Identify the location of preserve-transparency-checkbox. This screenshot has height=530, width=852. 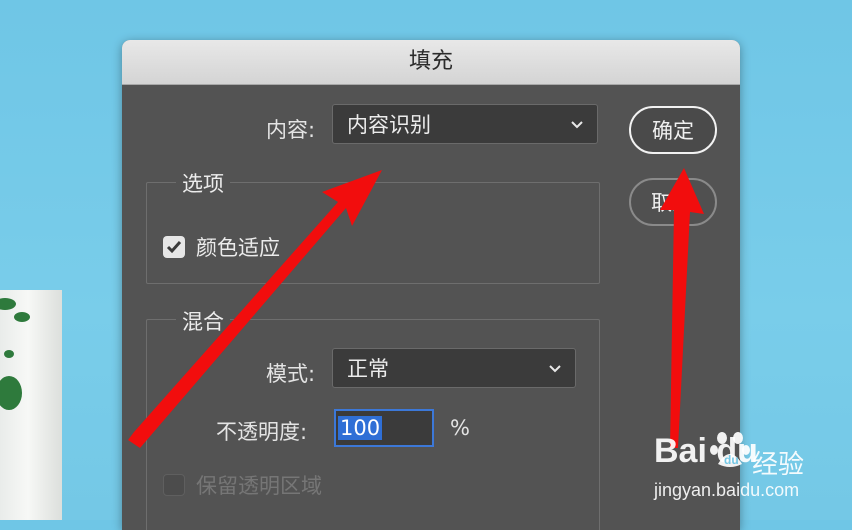
(174, 485).